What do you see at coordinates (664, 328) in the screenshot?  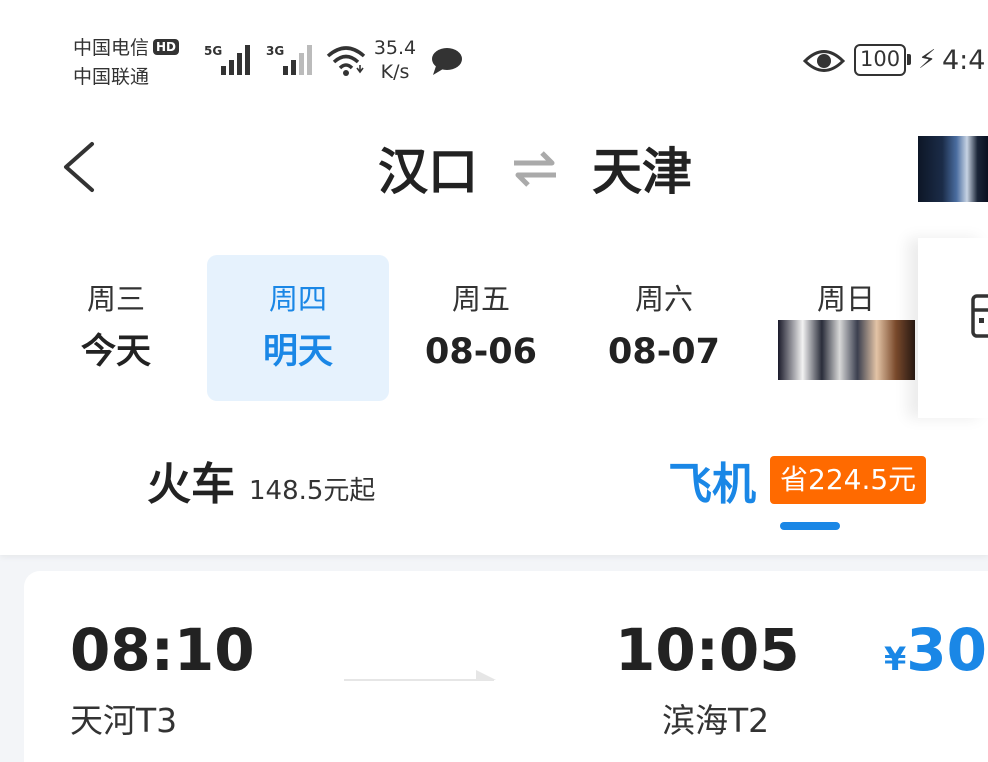 I see `date-item: 周六 08-07` at bounding box center [664, 328].